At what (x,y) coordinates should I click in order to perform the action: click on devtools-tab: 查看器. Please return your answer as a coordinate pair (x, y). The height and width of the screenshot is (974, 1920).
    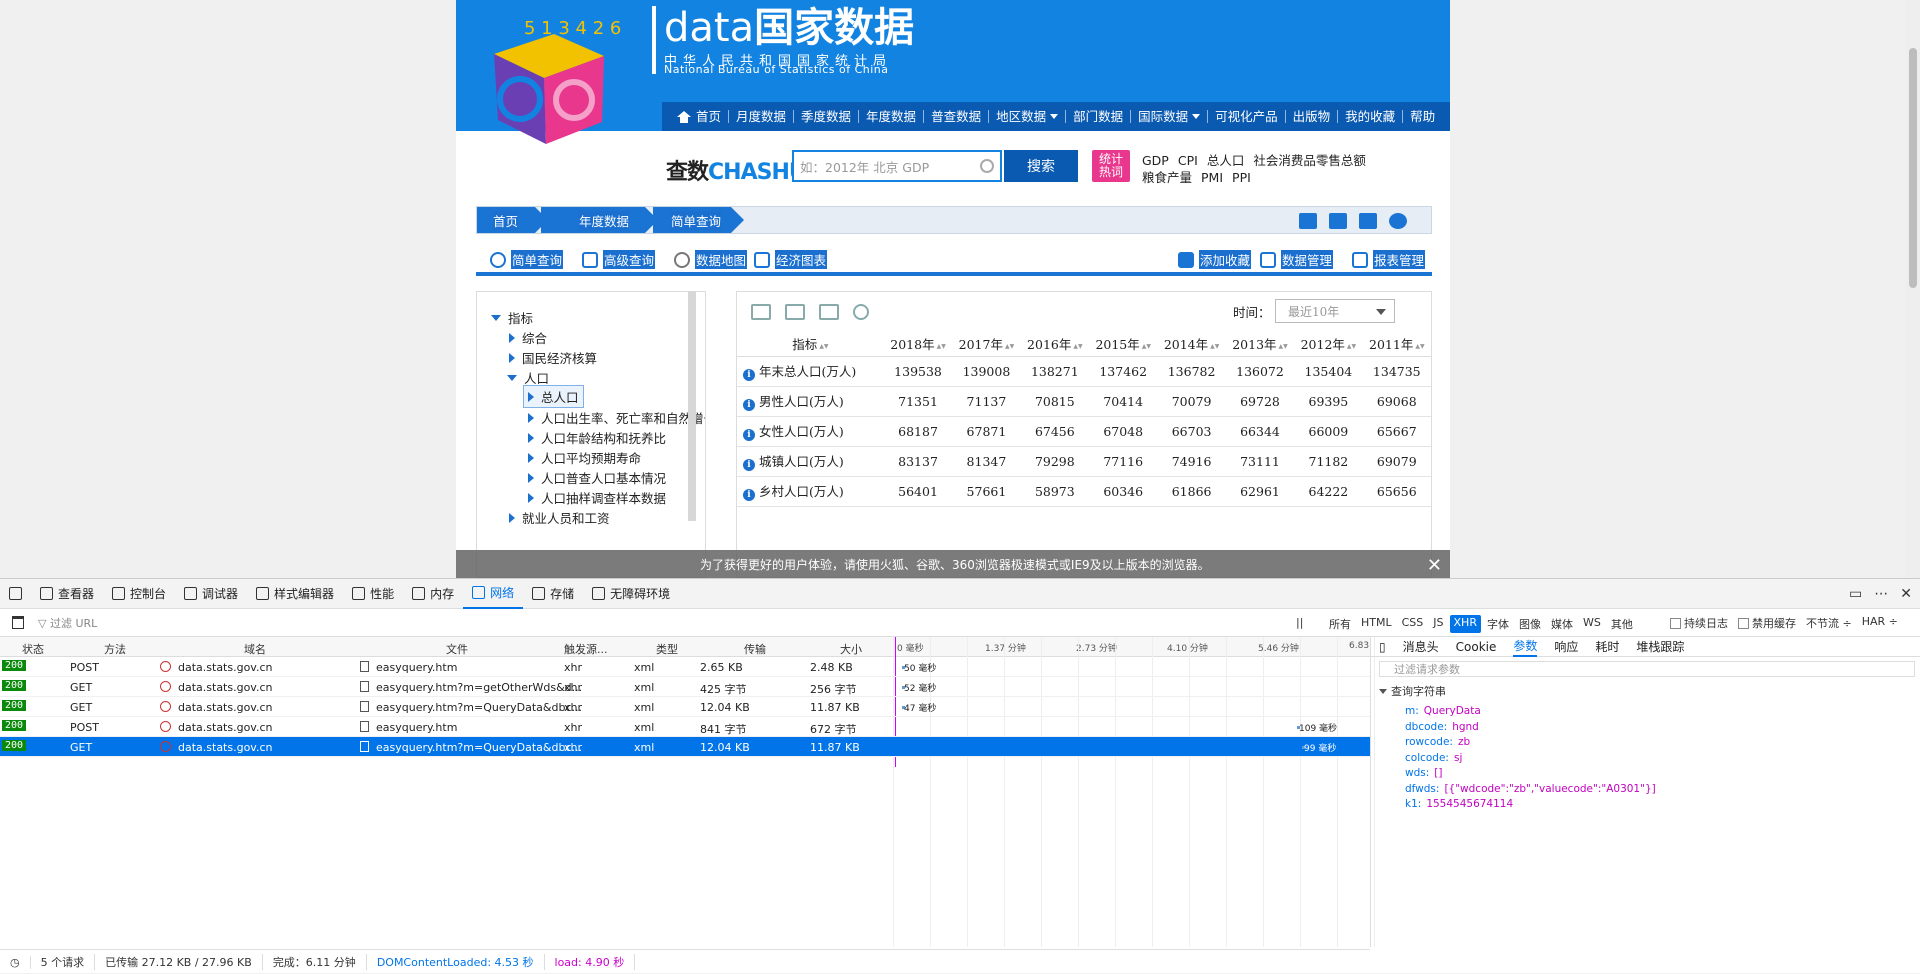
    Looking at the image, I should click on (67, 594).